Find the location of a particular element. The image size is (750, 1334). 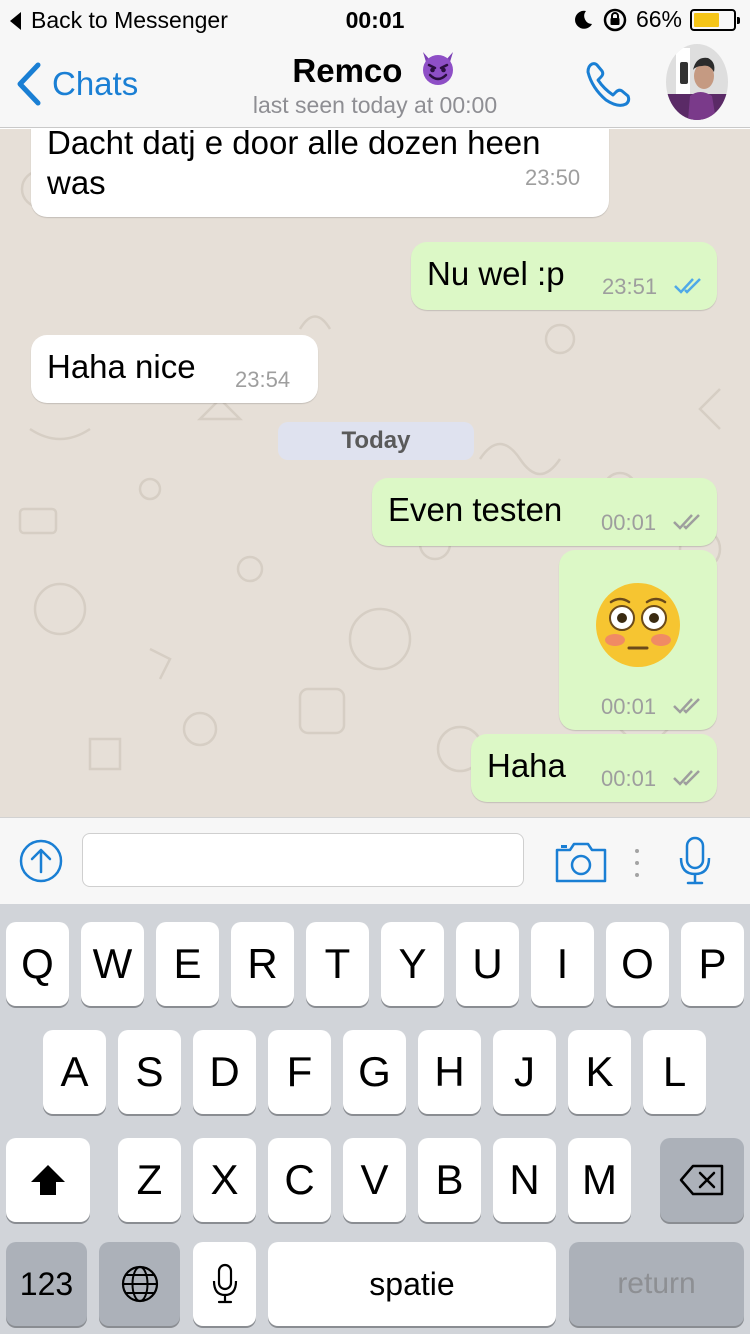

key-z: Z is located at coordinates (149, 1180).